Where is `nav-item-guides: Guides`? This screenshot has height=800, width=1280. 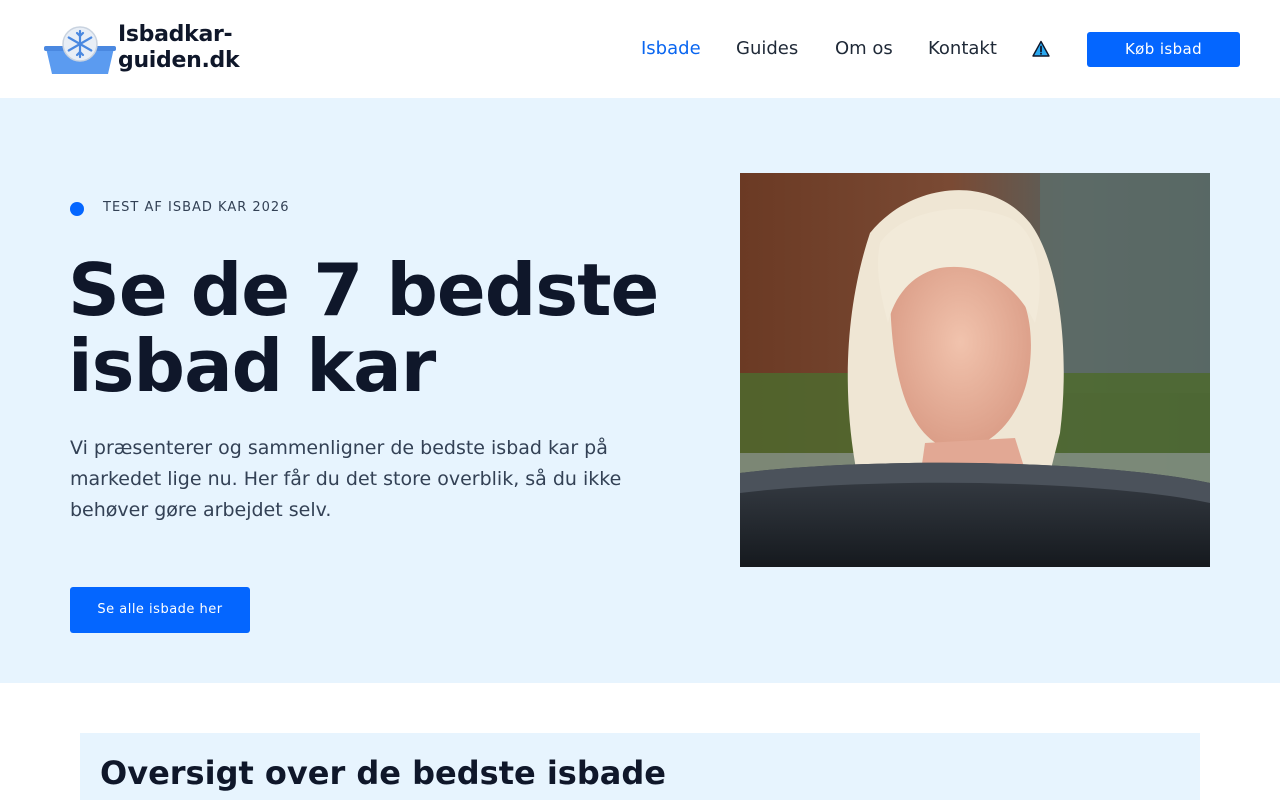
nav-item-guides: Guides is located at coordinates (767, 49).